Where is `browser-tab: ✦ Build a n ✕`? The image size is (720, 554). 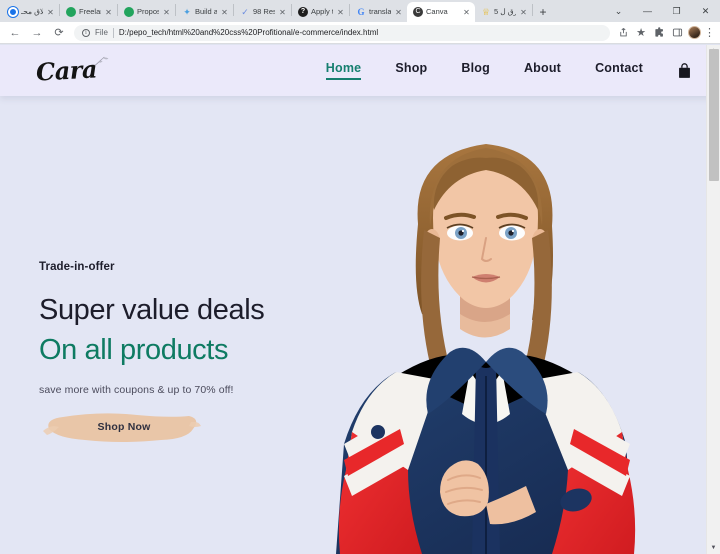 browser-tab: ✦ Build a n ✕ is located at coordinates (204, 12).